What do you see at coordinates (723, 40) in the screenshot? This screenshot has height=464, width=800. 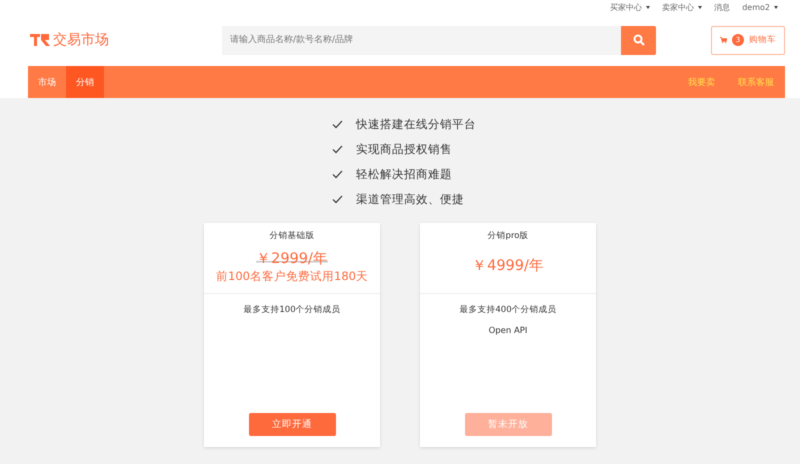 I see `cart-icon` at bounding box center [723, 40].